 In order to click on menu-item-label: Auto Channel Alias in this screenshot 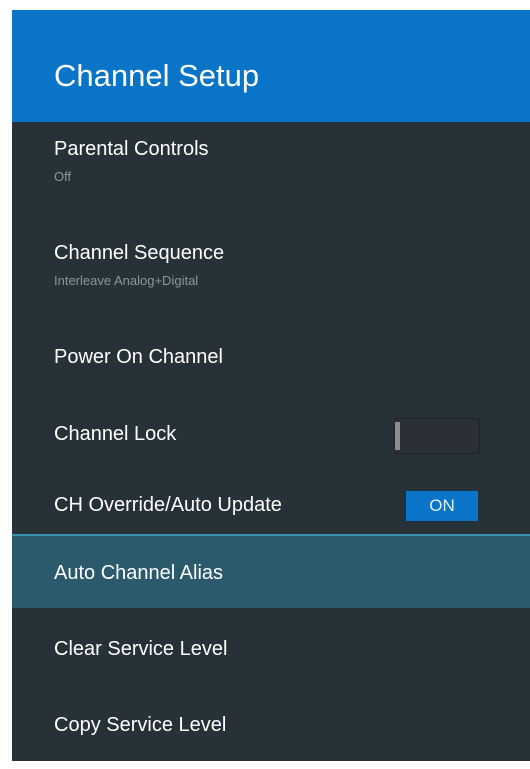, I will do `click(139, 573)`.